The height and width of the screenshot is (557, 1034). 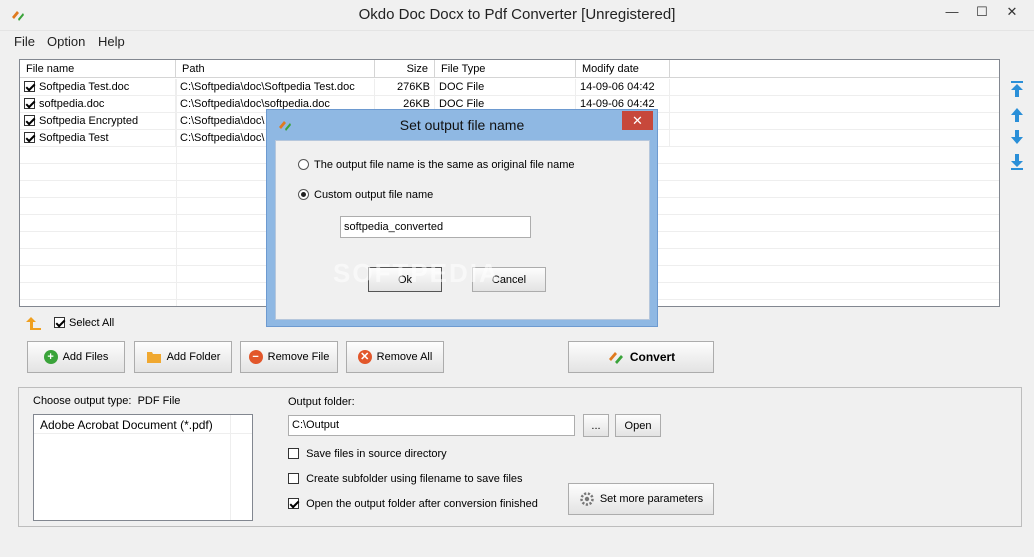 I want to click on custom-name-radio, so click(x=303, y=194).